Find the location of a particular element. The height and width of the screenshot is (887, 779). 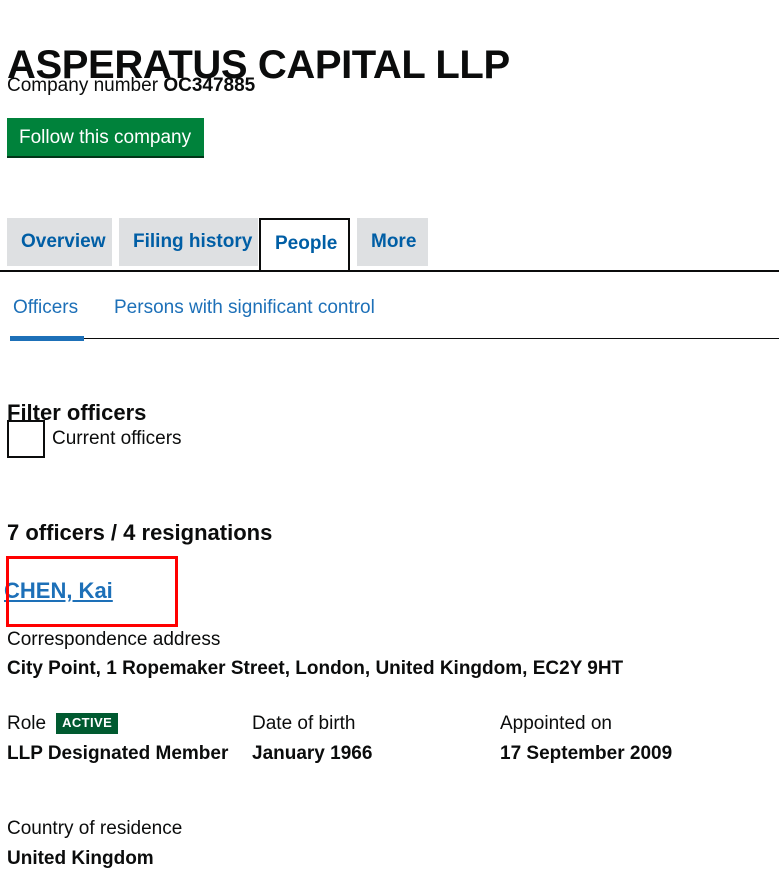

officer-residence-column: Country of residence United Kingdom is located at coordinates (94, 844).